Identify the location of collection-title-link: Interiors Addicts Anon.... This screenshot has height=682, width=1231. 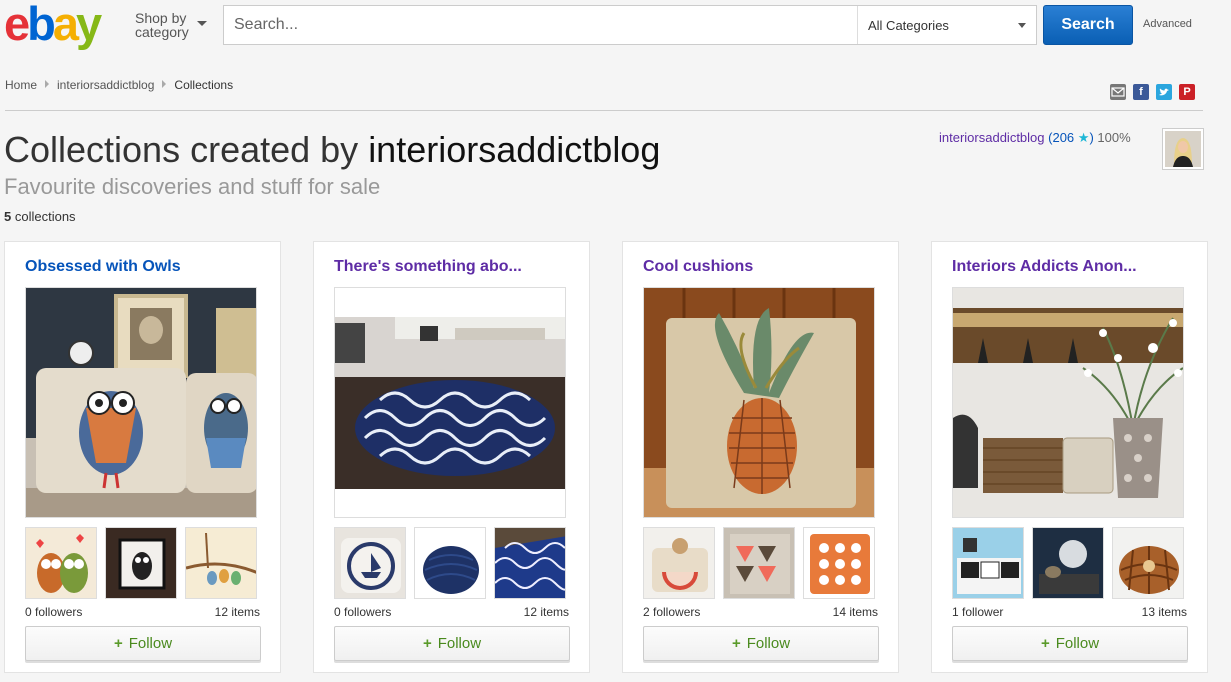
(1044, 267).